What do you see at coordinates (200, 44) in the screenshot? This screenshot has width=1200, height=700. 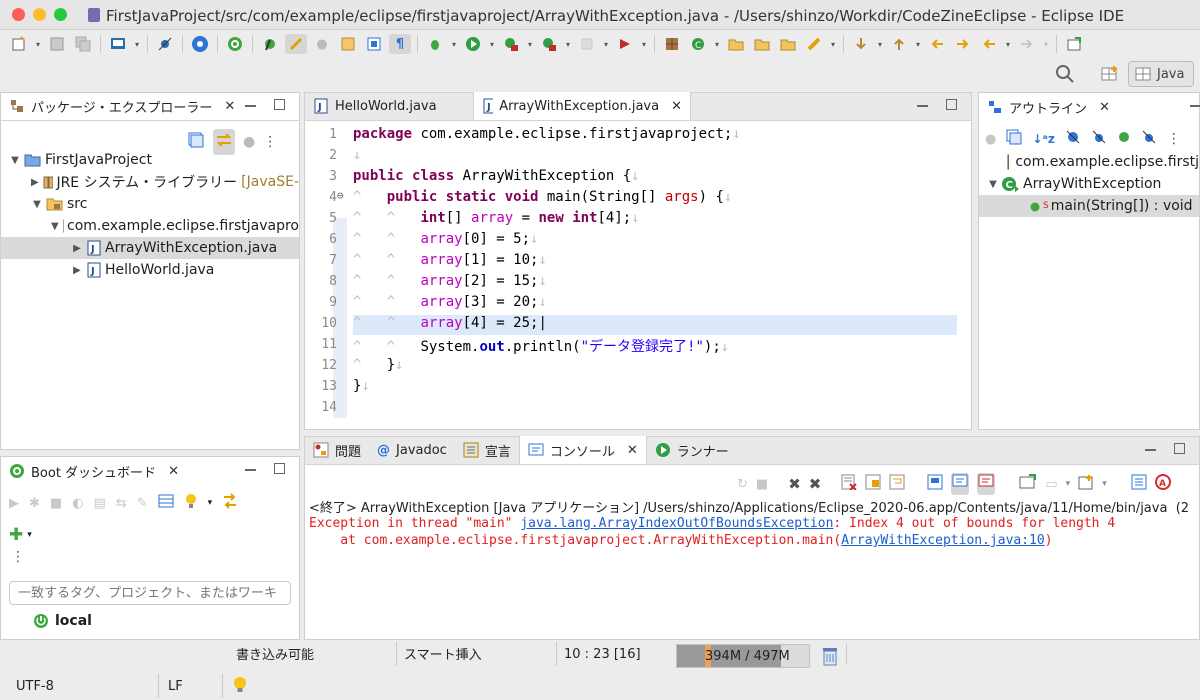 I see `gear-icon` at bounding box center [200, 44].